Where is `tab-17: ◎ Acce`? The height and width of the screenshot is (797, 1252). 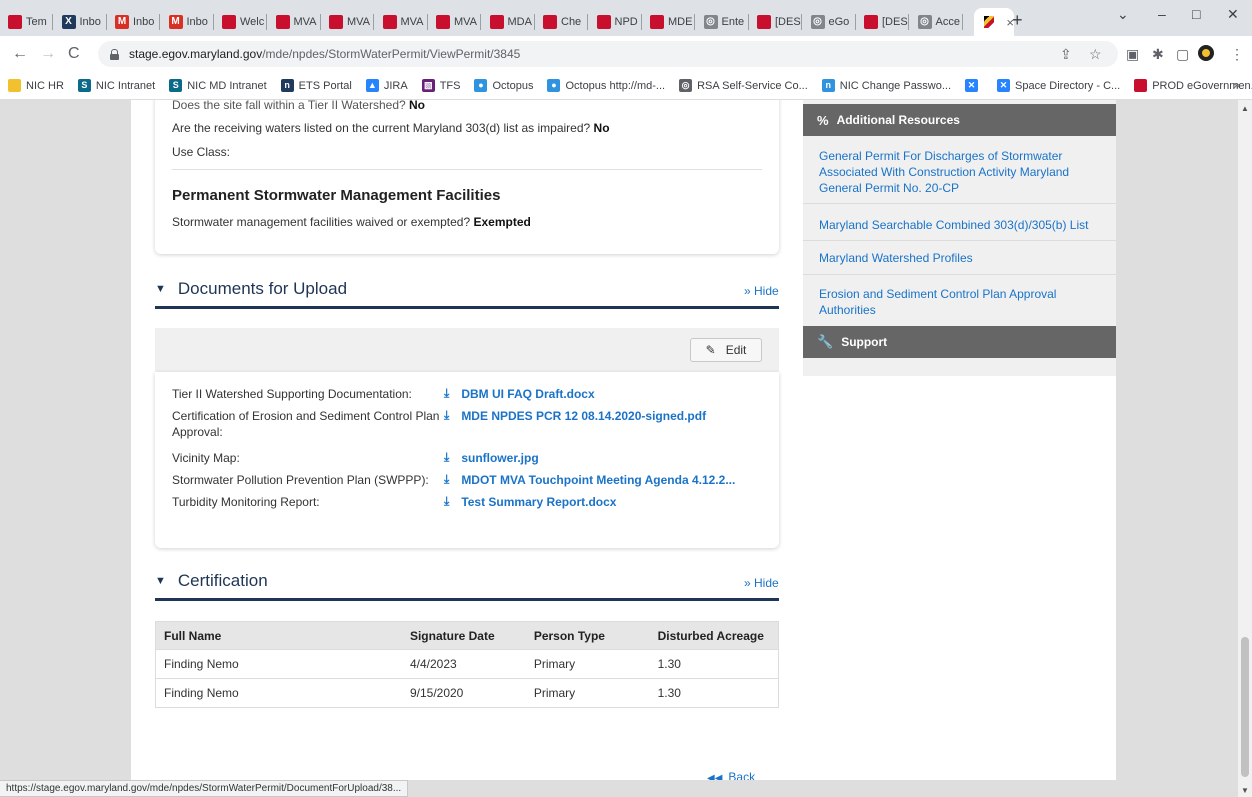 tab-17: ◎ Acce is located at coordinates (936, 22).